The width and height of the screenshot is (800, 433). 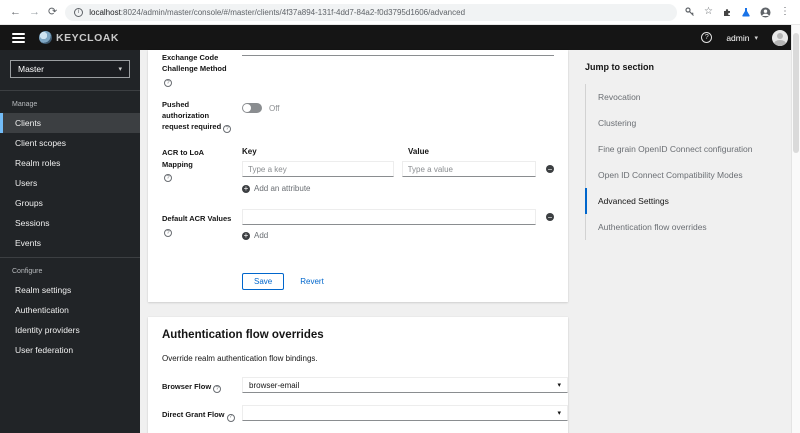 I want to click on browser-menu-icon: ⋮, so click(x=785, y=12).